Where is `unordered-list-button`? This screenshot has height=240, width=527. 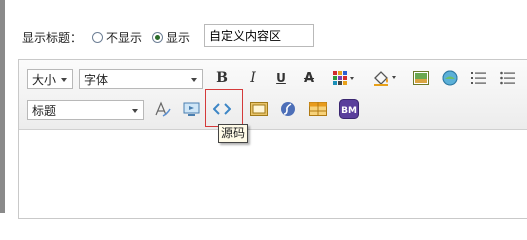
unordered-list-button is located at coordinates (508, 78).